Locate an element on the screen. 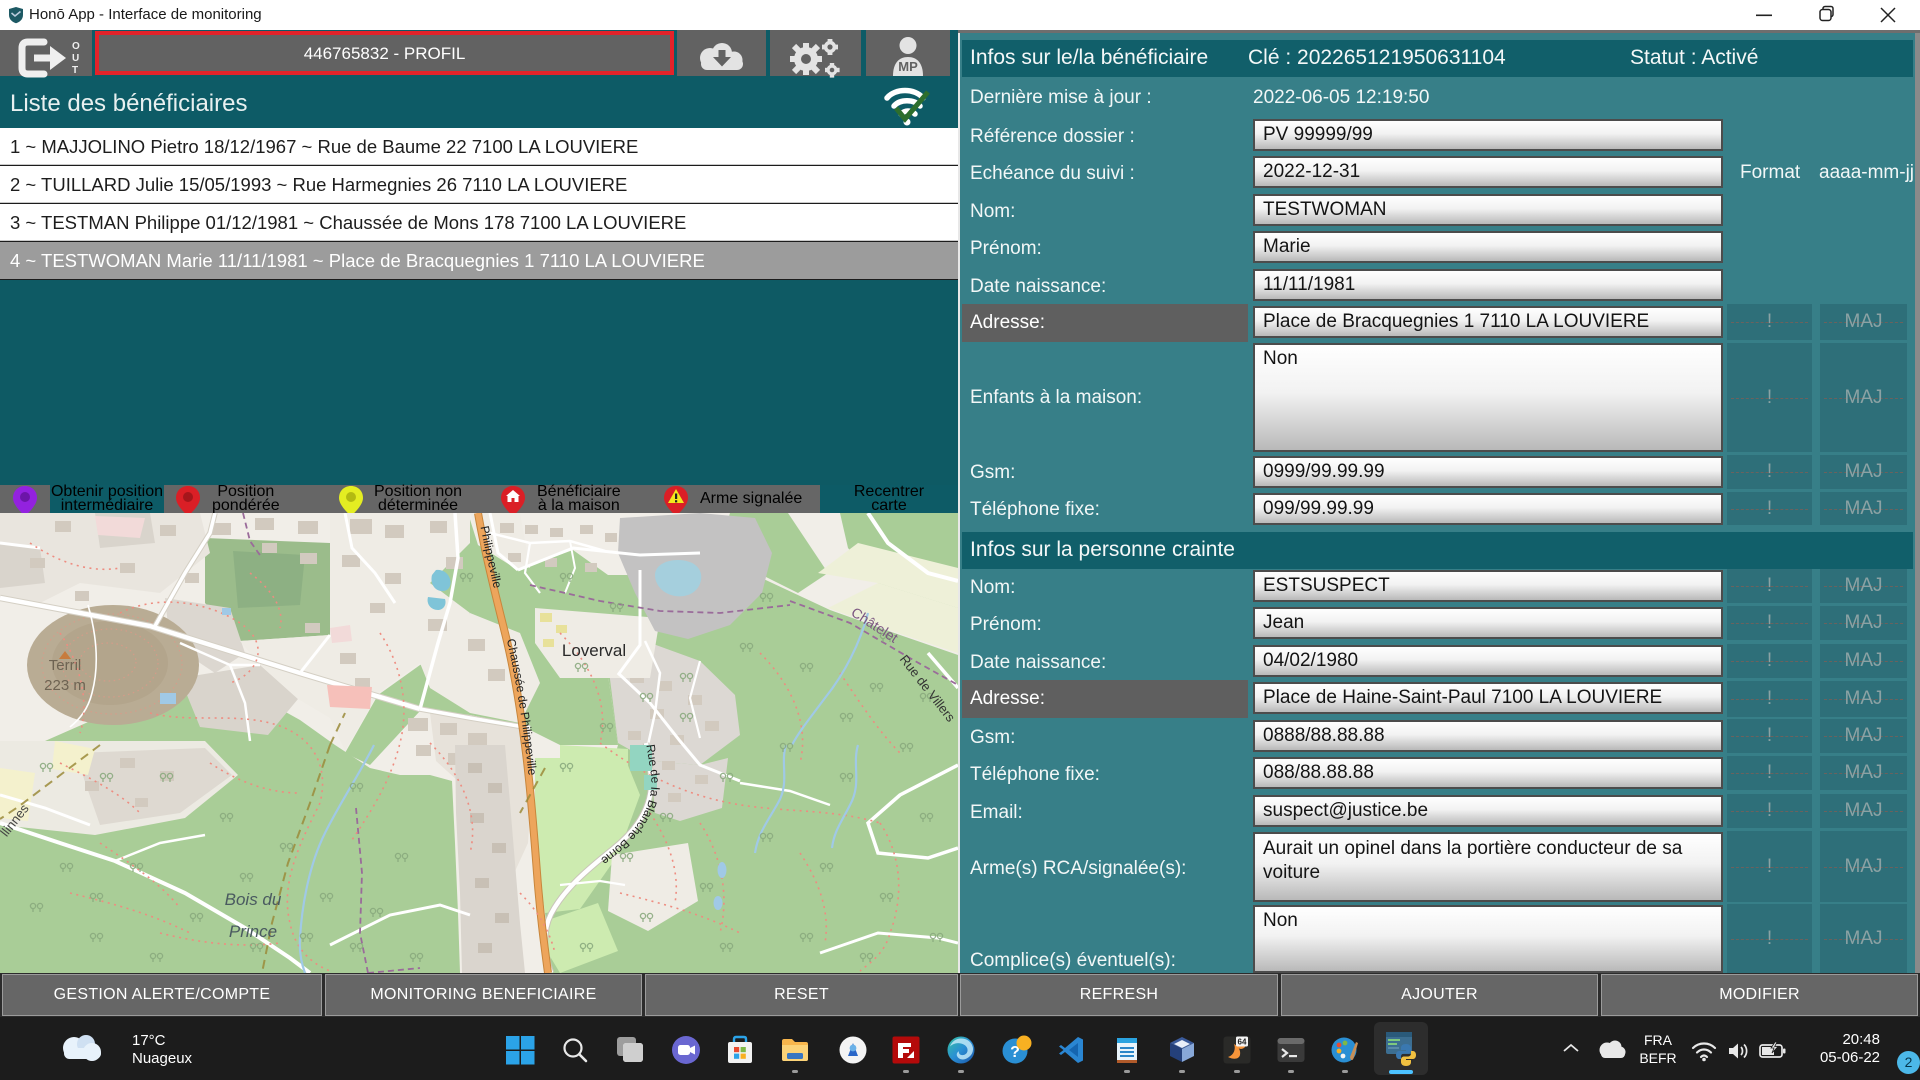  svg-text: Bois du is located at coordinates (253, 899).